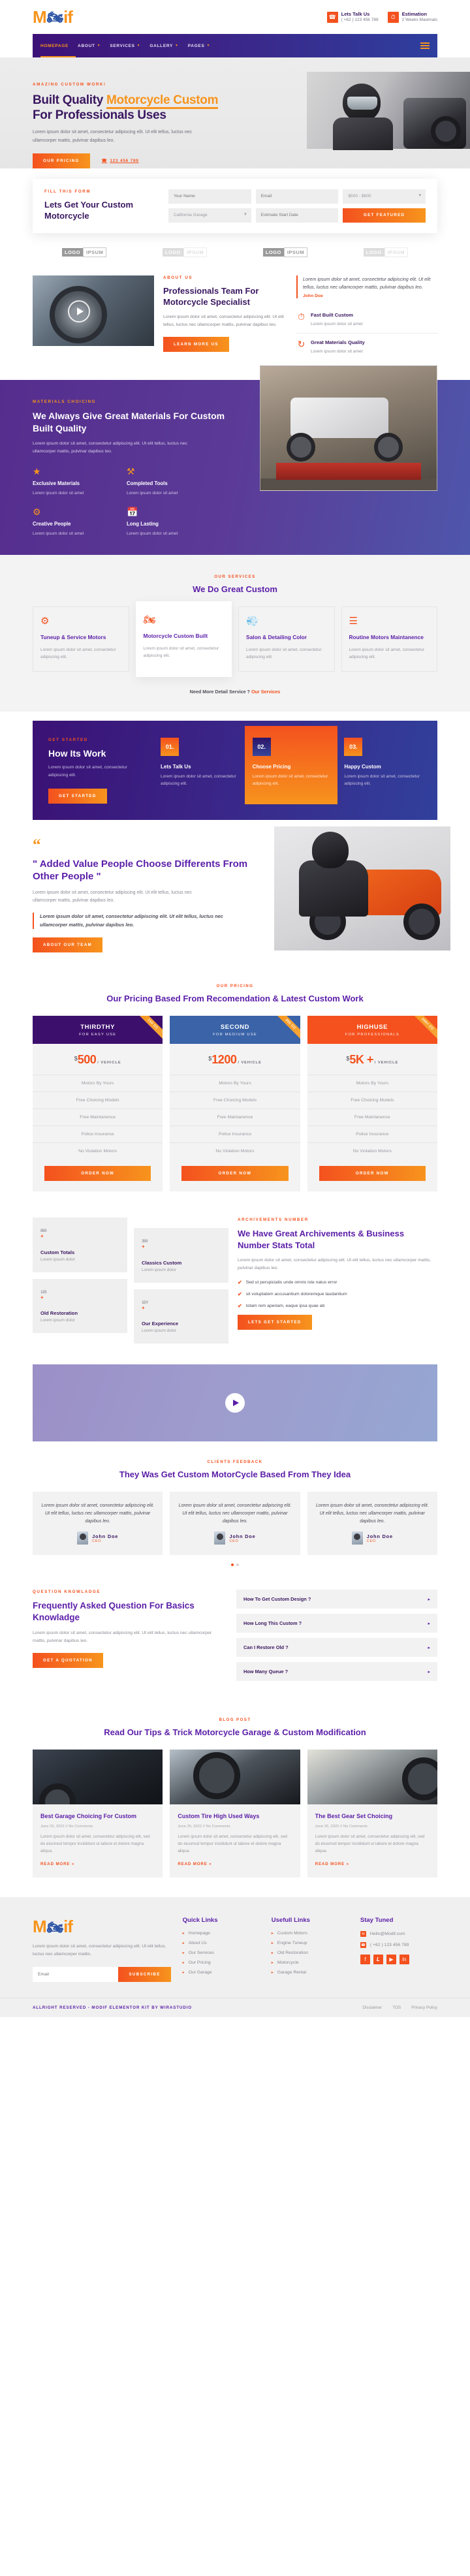  I want to click on faq-item: How Long This Custom ? ▸, so click(336, 1623).